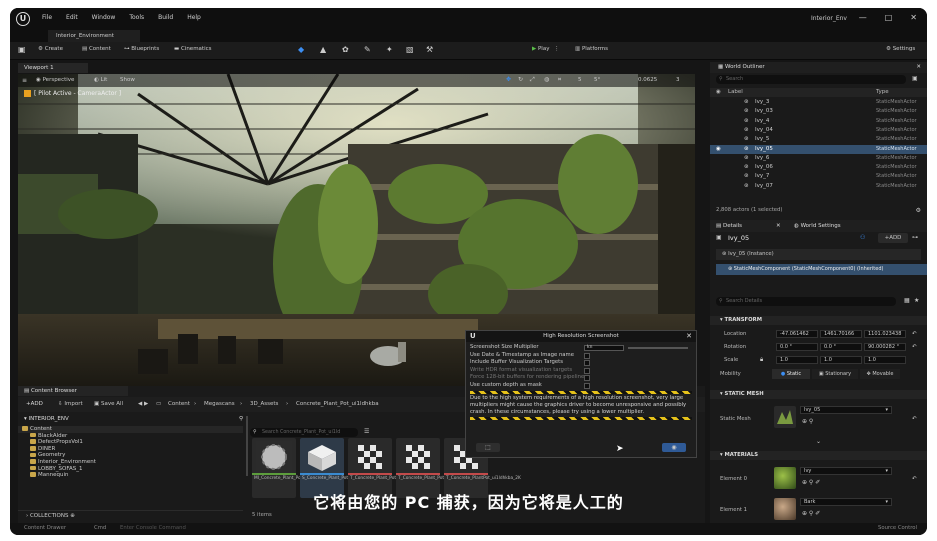 This screenshot has height=541, width=937. What do you see at coordinates (337, 404) in the screenshot?
I see `path-asset-folder: Concrete_Plant_Pot_ui1ldhkba` at bounding box center [337, 404].